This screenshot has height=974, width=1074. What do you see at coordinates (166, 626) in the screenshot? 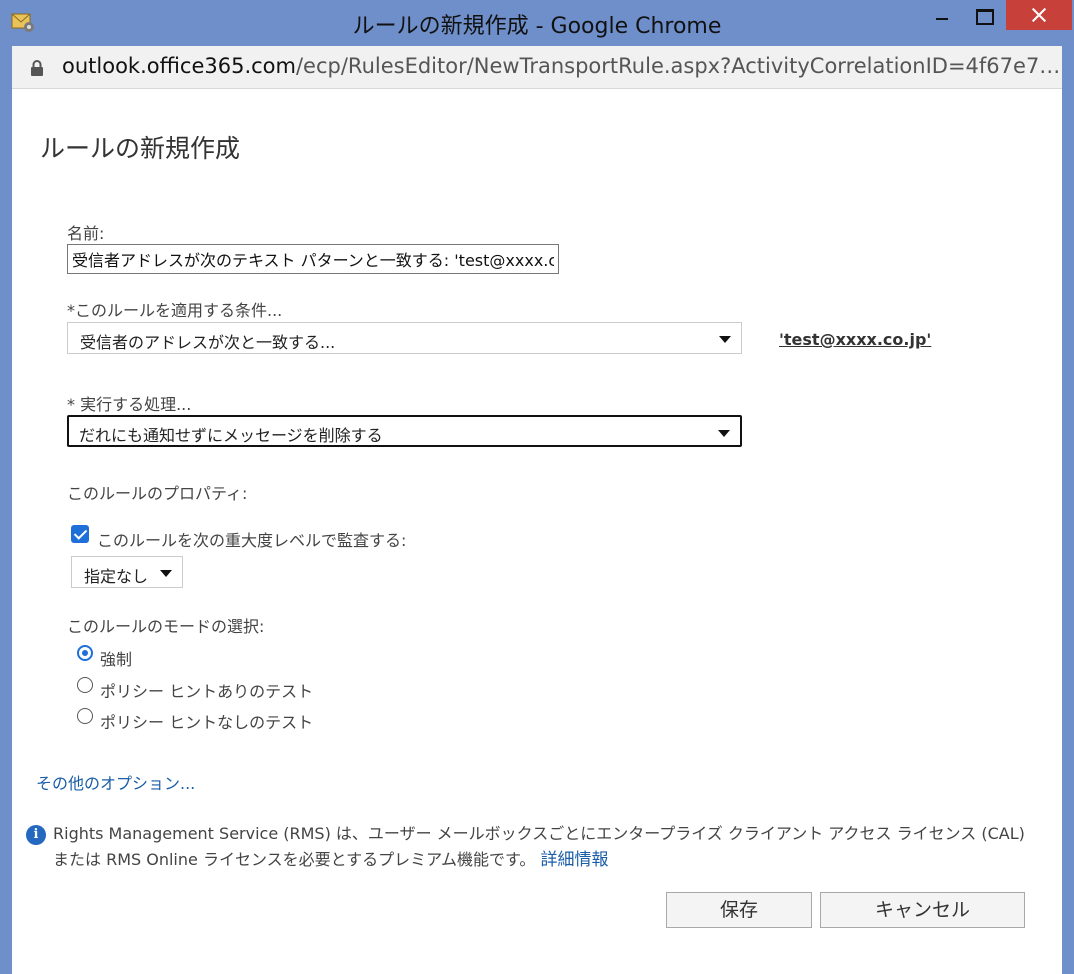
I see `mode-label: このルールのモードの選択:` at bounding box center [166, 626].